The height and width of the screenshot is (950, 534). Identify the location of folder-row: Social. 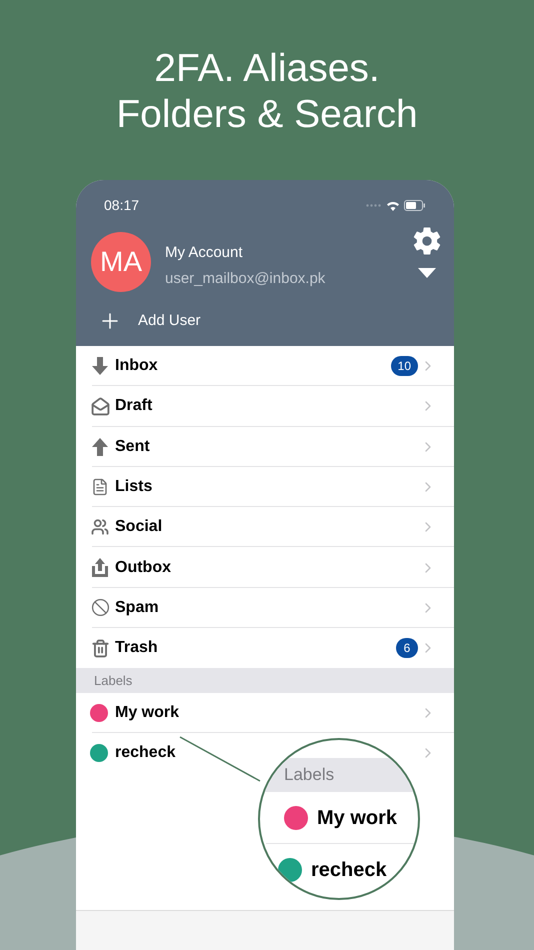
(265, 527).